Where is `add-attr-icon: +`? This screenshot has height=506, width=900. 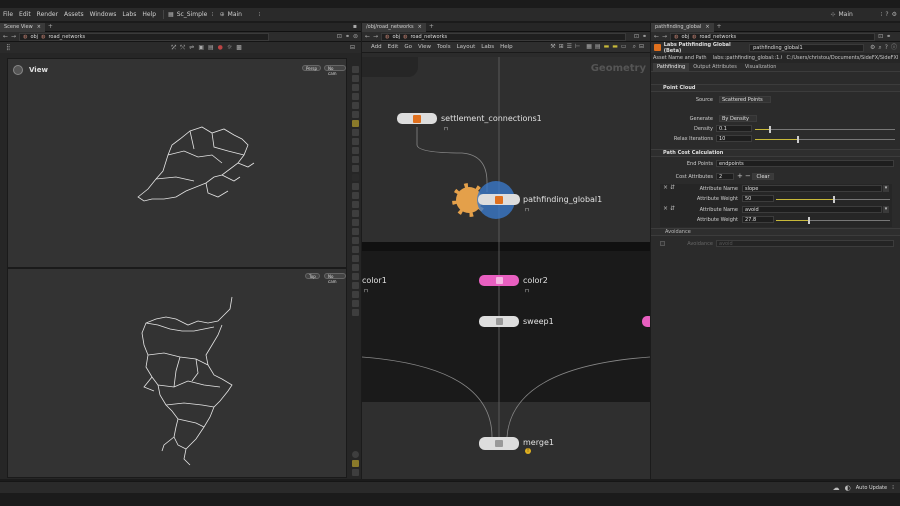
add-attr-icon: + is located at coordinates (740, 176).